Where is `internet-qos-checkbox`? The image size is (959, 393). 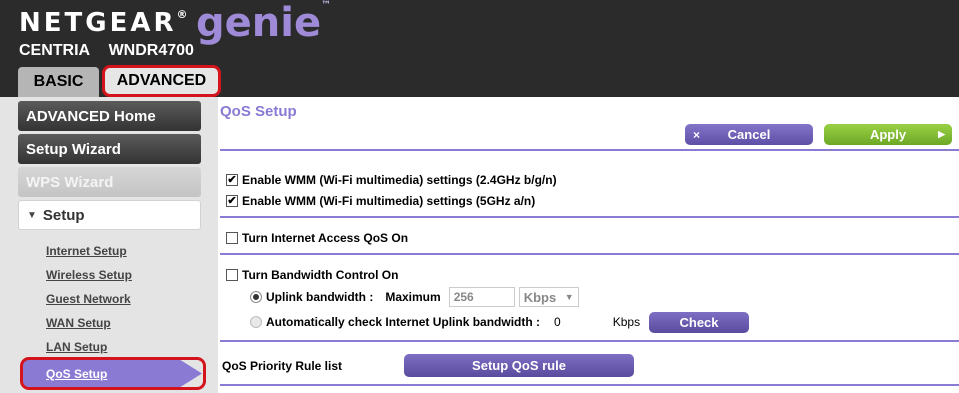
internet-qos-checkbox is located at coordinates (232, 238).